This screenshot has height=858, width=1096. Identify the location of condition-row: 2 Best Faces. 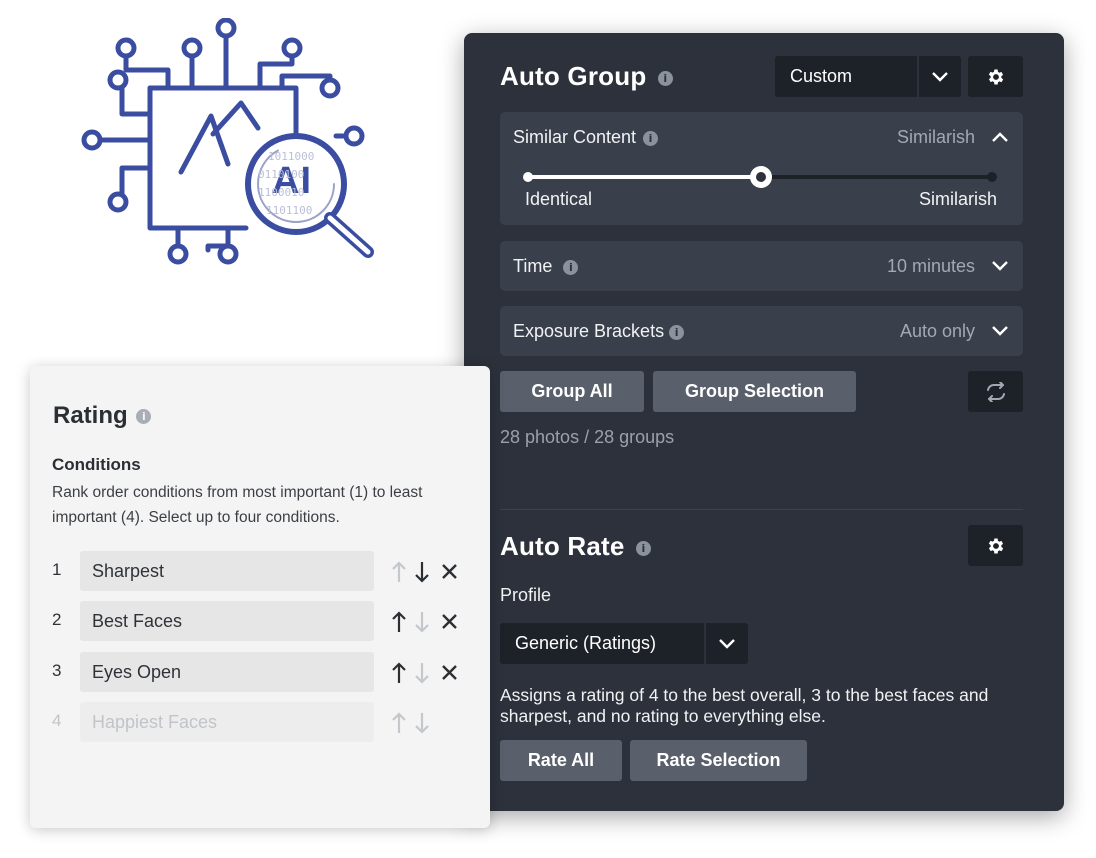
(260, 621).